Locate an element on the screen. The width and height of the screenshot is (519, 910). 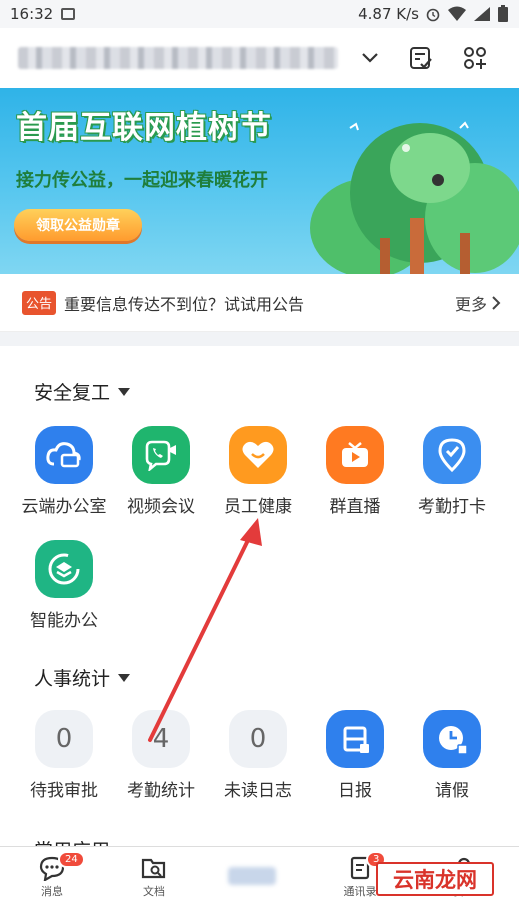
app-leave-request: 请假 is located at coordinates (452, 755).